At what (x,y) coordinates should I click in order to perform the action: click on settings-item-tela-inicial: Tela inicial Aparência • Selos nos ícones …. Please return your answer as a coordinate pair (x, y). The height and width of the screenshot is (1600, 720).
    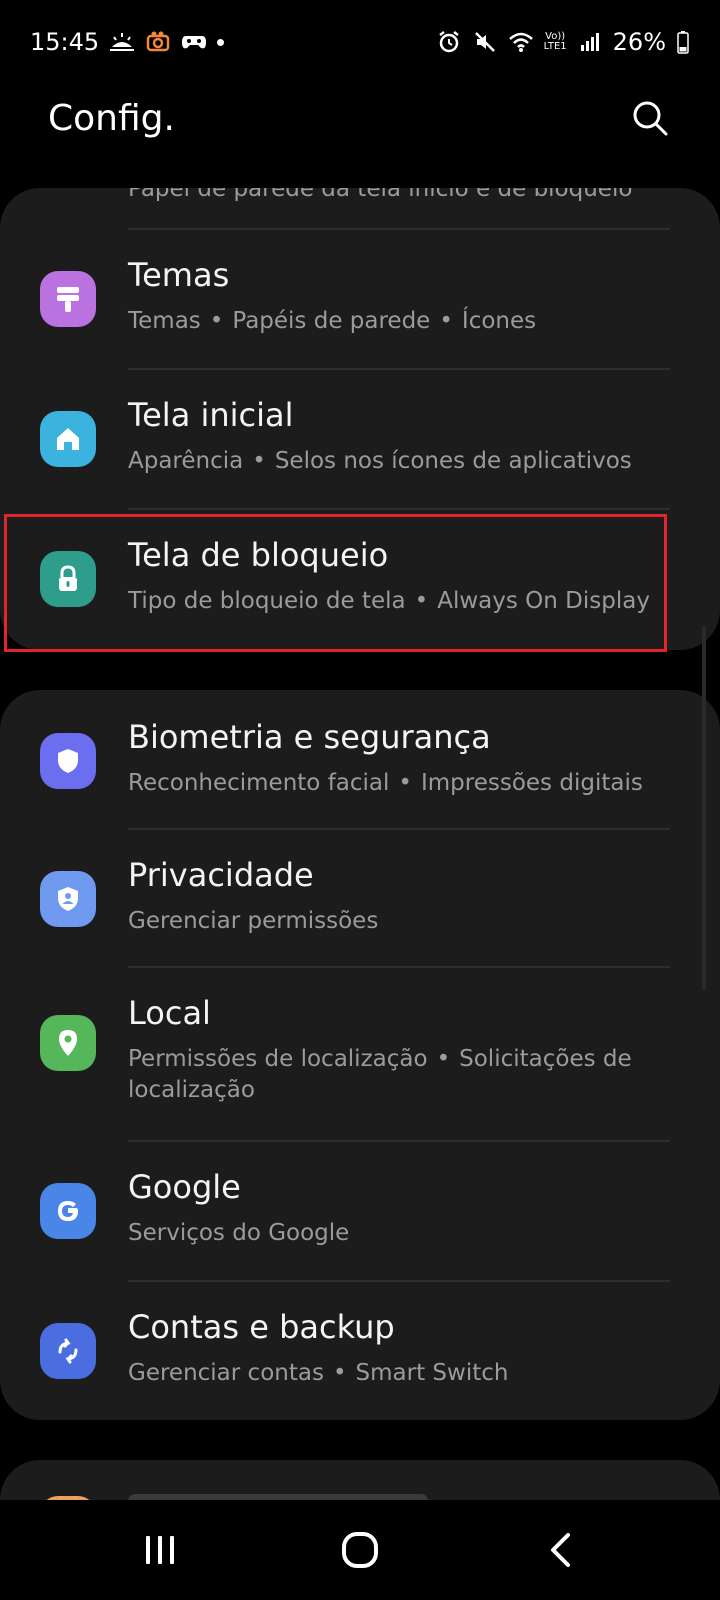
    Looking at the image, I should click on (360, 439).